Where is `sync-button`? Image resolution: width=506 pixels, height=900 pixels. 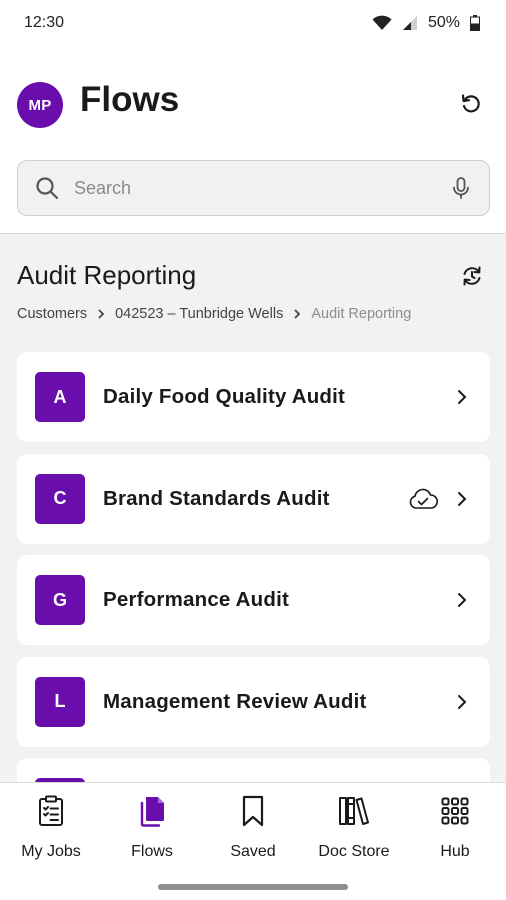
sync-button is located at coordinates (472, 278).